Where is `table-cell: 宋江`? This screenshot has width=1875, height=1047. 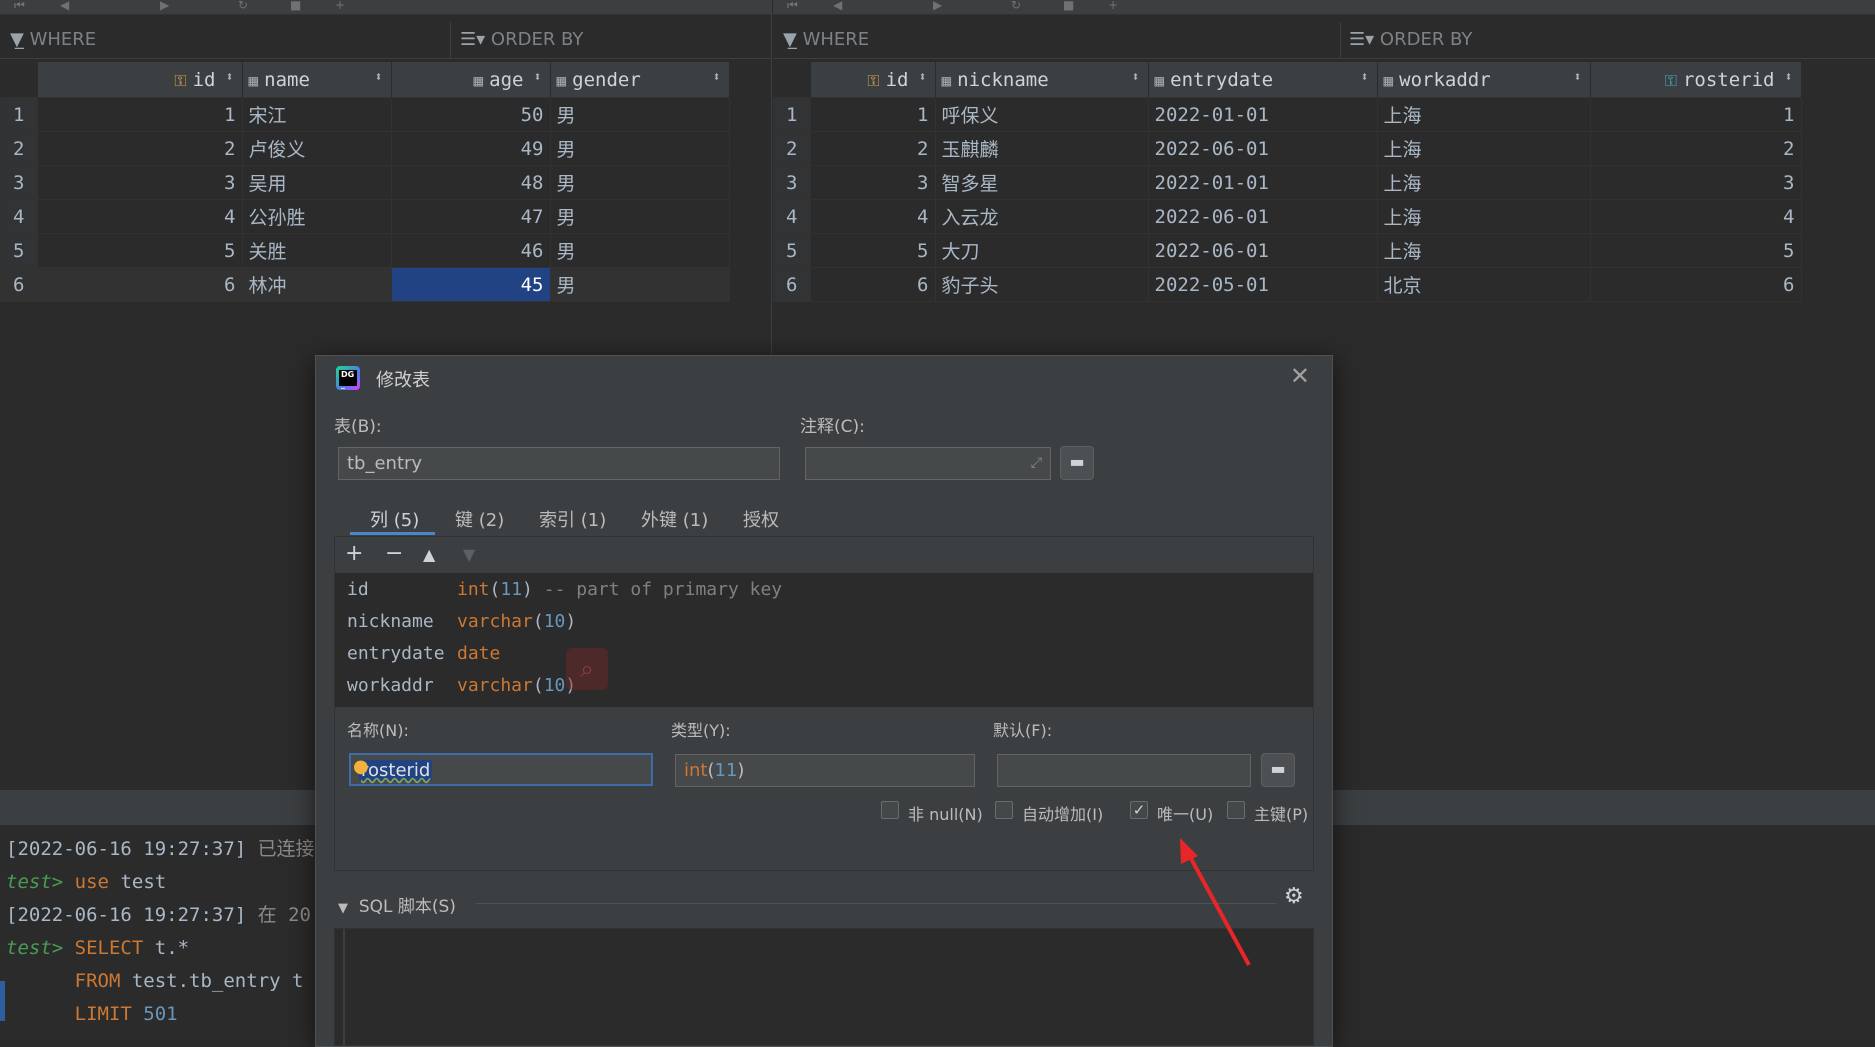
table-cell: 宋江 is located at coordinates (316, 114).